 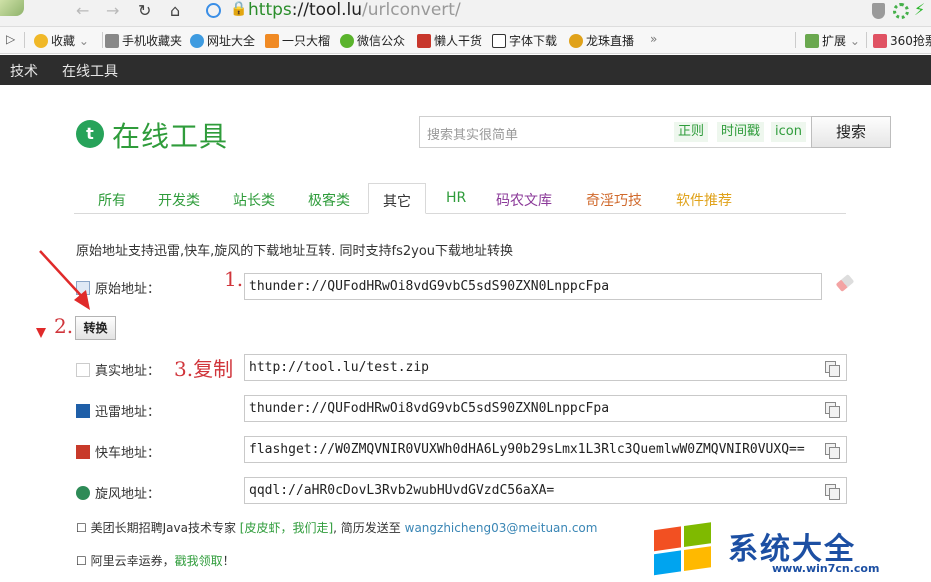 What do you see at coordinates (24, 71) in the screenshot?
I see `nav-tech: 技术` at bounding box center [24, 71].